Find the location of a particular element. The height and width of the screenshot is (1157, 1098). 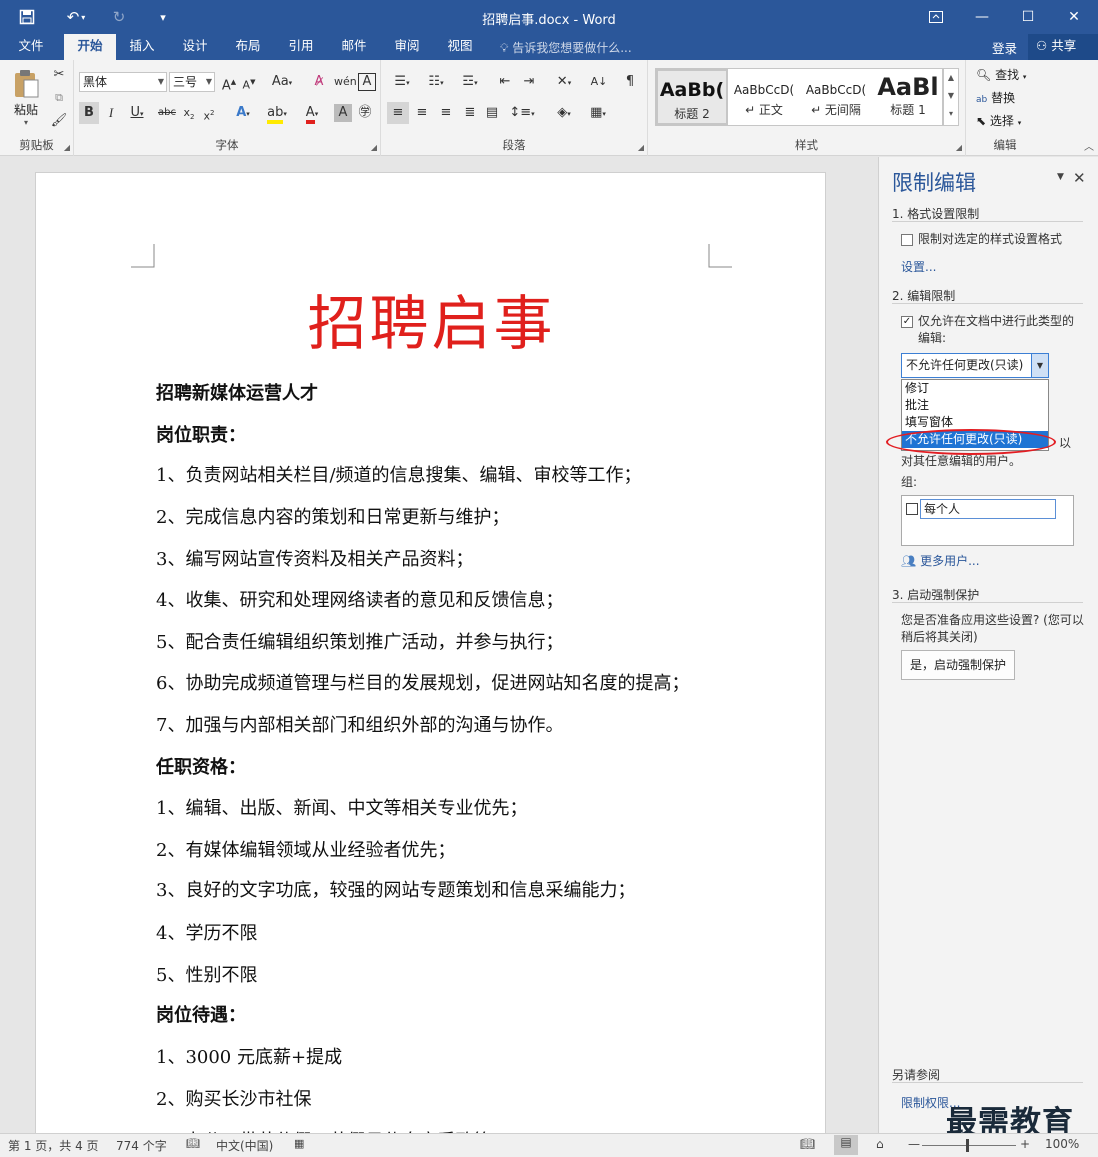

bullets-icon: ☰▾ is located at coordinates (402, 82).